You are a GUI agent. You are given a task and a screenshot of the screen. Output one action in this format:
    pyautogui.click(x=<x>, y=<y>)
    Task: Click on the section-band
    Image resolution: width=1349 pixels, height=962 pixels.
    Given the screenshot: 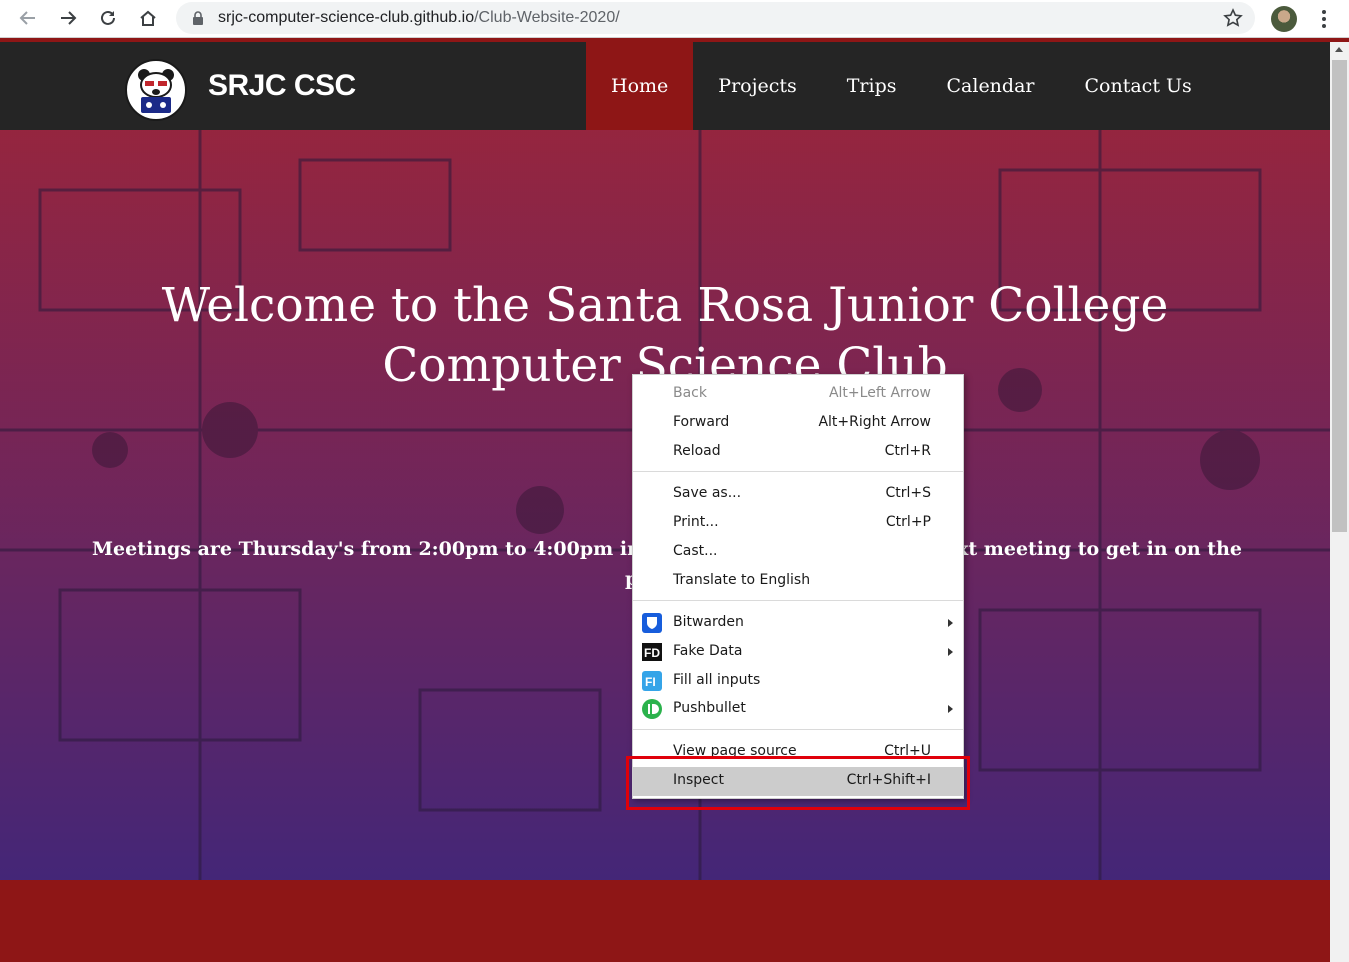 What is the action you would take?
    pyautogui.click(x=665, y=921)
    